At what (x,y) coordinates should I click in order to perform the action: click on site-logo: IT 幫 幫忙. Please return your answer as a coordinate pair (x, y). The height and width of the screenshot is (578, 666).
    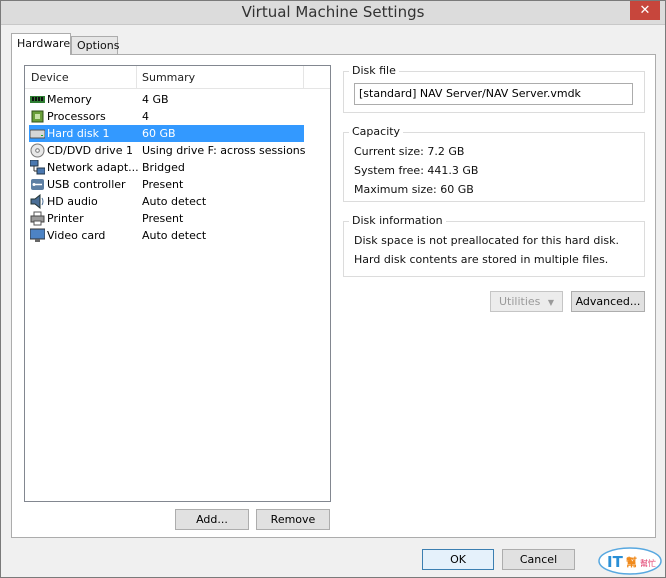
    Looking at the image, I should click on (630, 561).